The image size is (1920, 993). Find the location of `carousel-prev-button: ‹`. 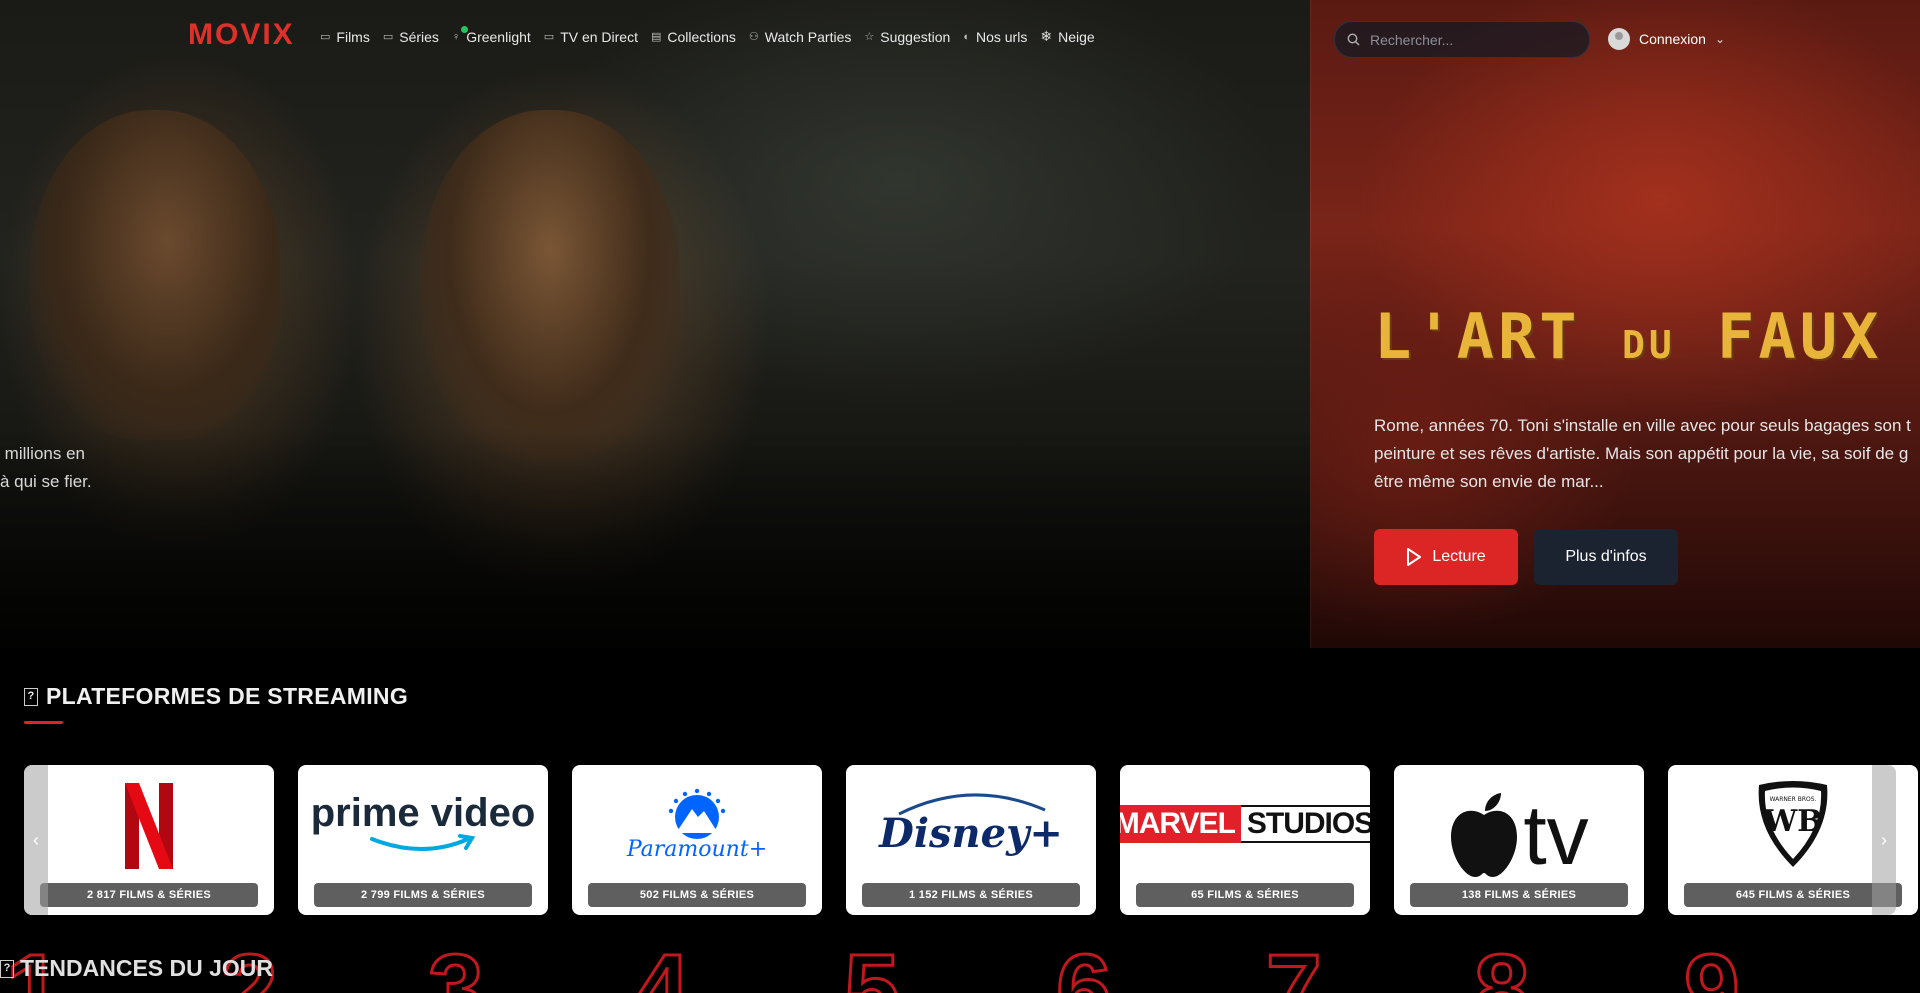

carousel-prev-button: ‹ is located at coordinates (36, 840).